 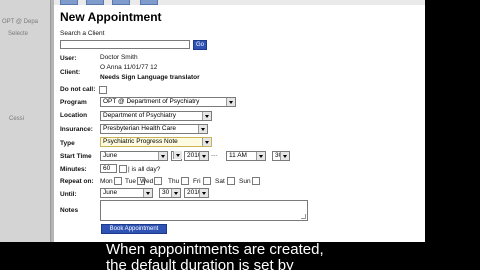 I want to click on start-hour-select: 11 AM, so click(x=246, y=156).